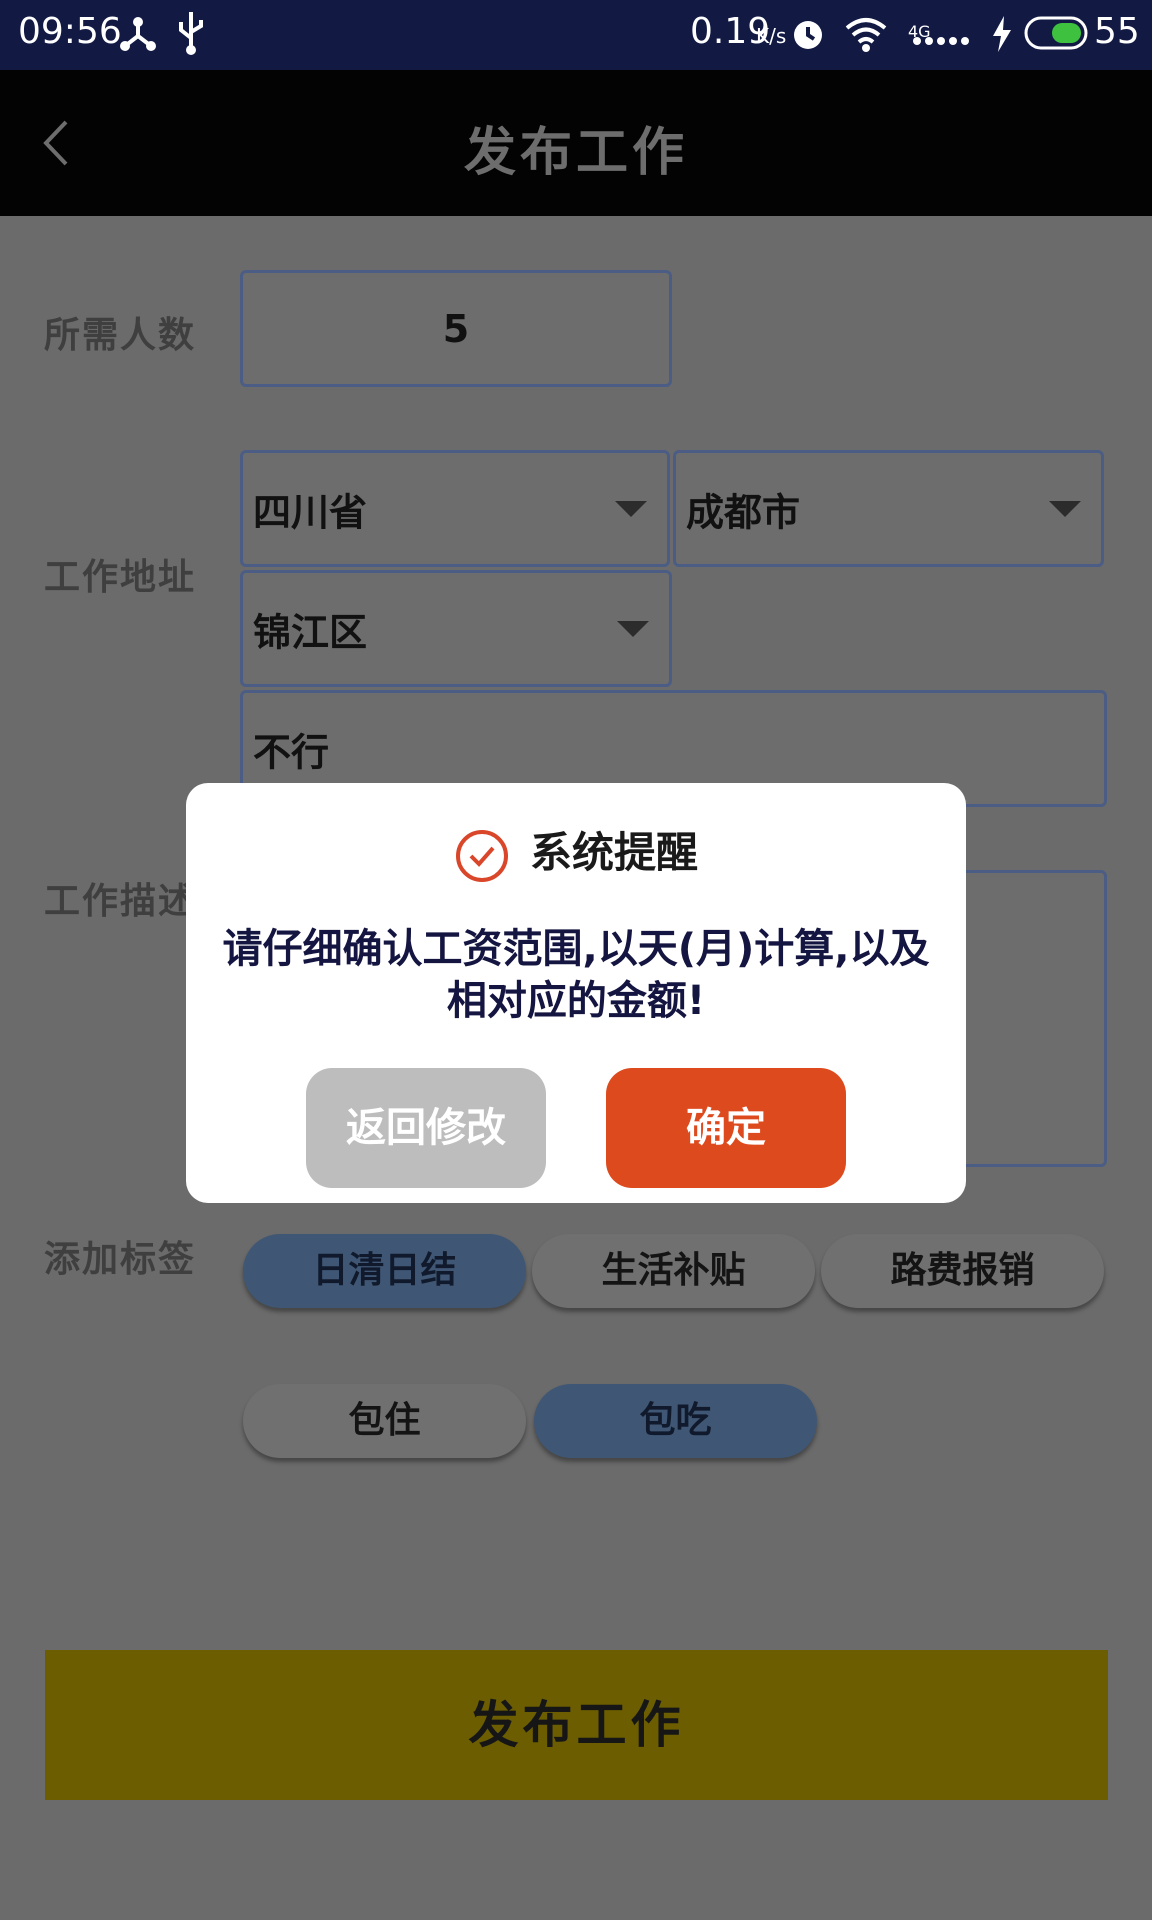 The height and width of the screenshot is (1920, 1152). I want to click on tag-travel-reimbursement: 路费报销, so click(962, 1271).